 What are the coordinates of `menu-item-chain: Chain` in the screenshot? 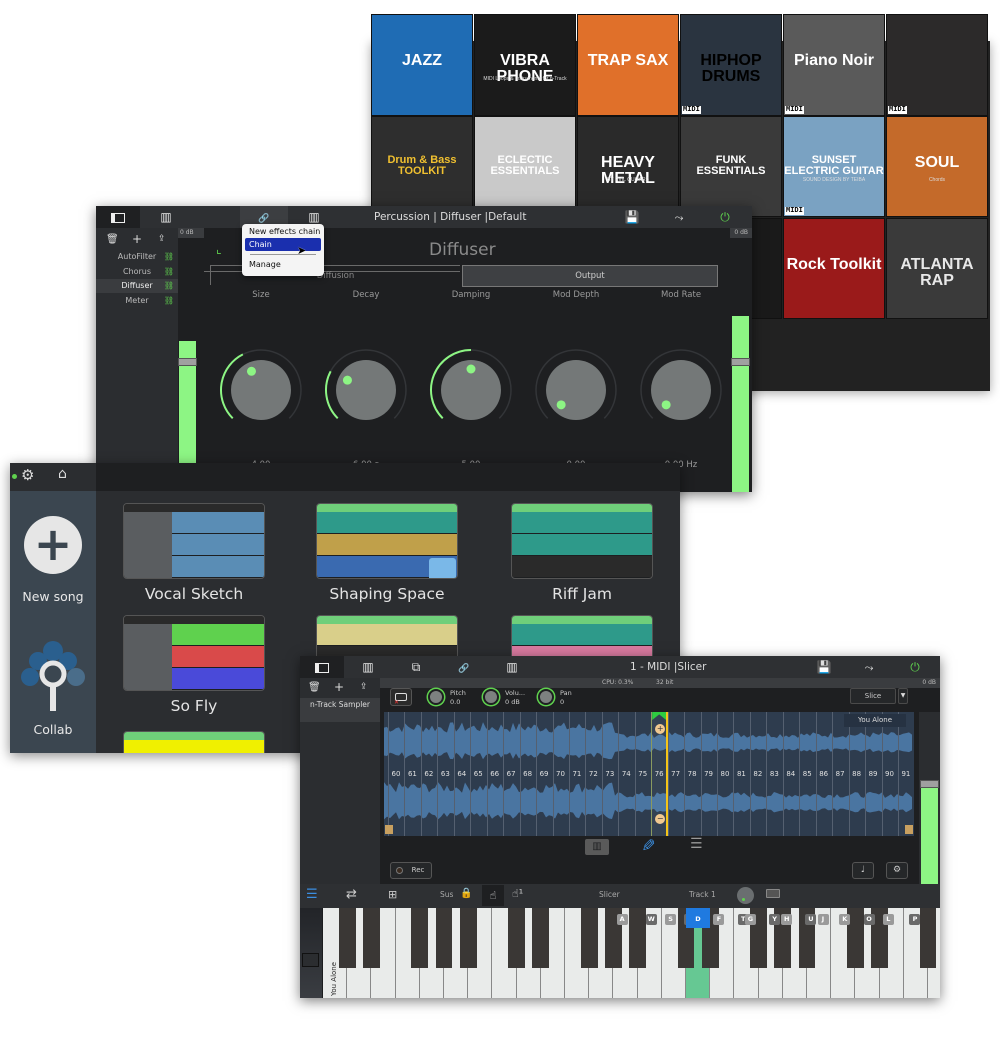 It's located at (283, 244).